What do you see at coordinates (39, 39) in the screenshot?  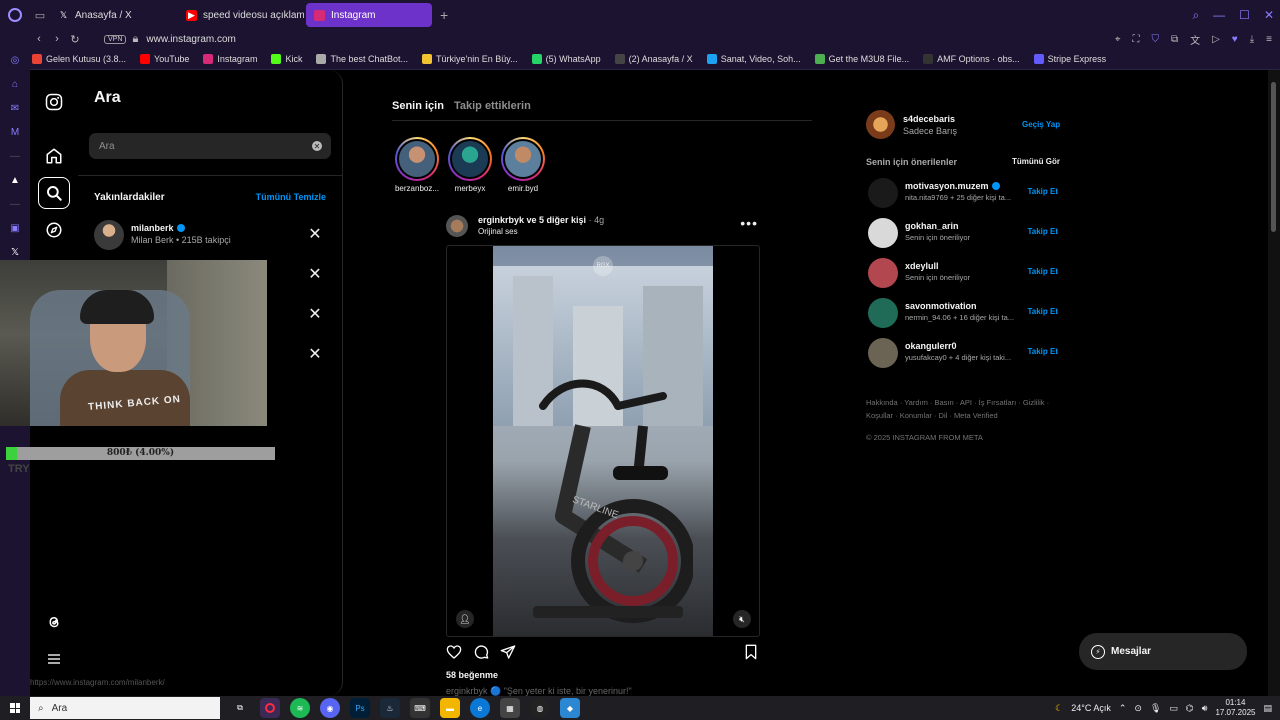 I see `back-icon: ‹` at bounding box center [39, 39].